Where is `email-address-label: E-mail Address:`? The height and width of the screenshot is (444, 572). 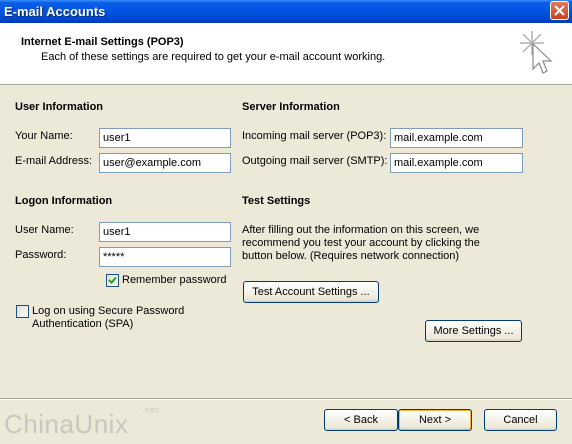
email-address-label: E-mail Address: is located at coordinates (54, 161).